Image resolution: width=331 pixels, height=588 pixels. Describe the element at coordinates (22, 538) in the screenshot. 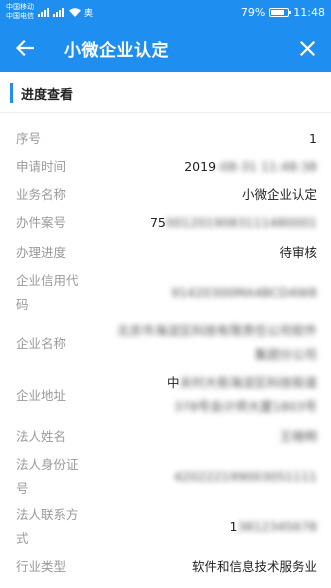

I see `field-label-line2: 式` at that location.